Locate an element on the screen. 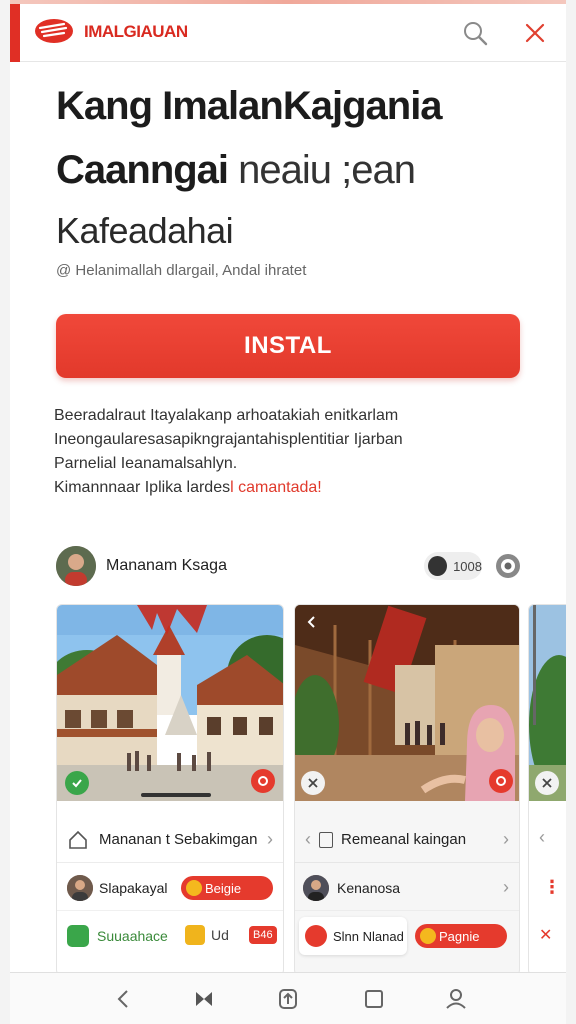  yellow-app-icon is located at coordinates (195, 935).